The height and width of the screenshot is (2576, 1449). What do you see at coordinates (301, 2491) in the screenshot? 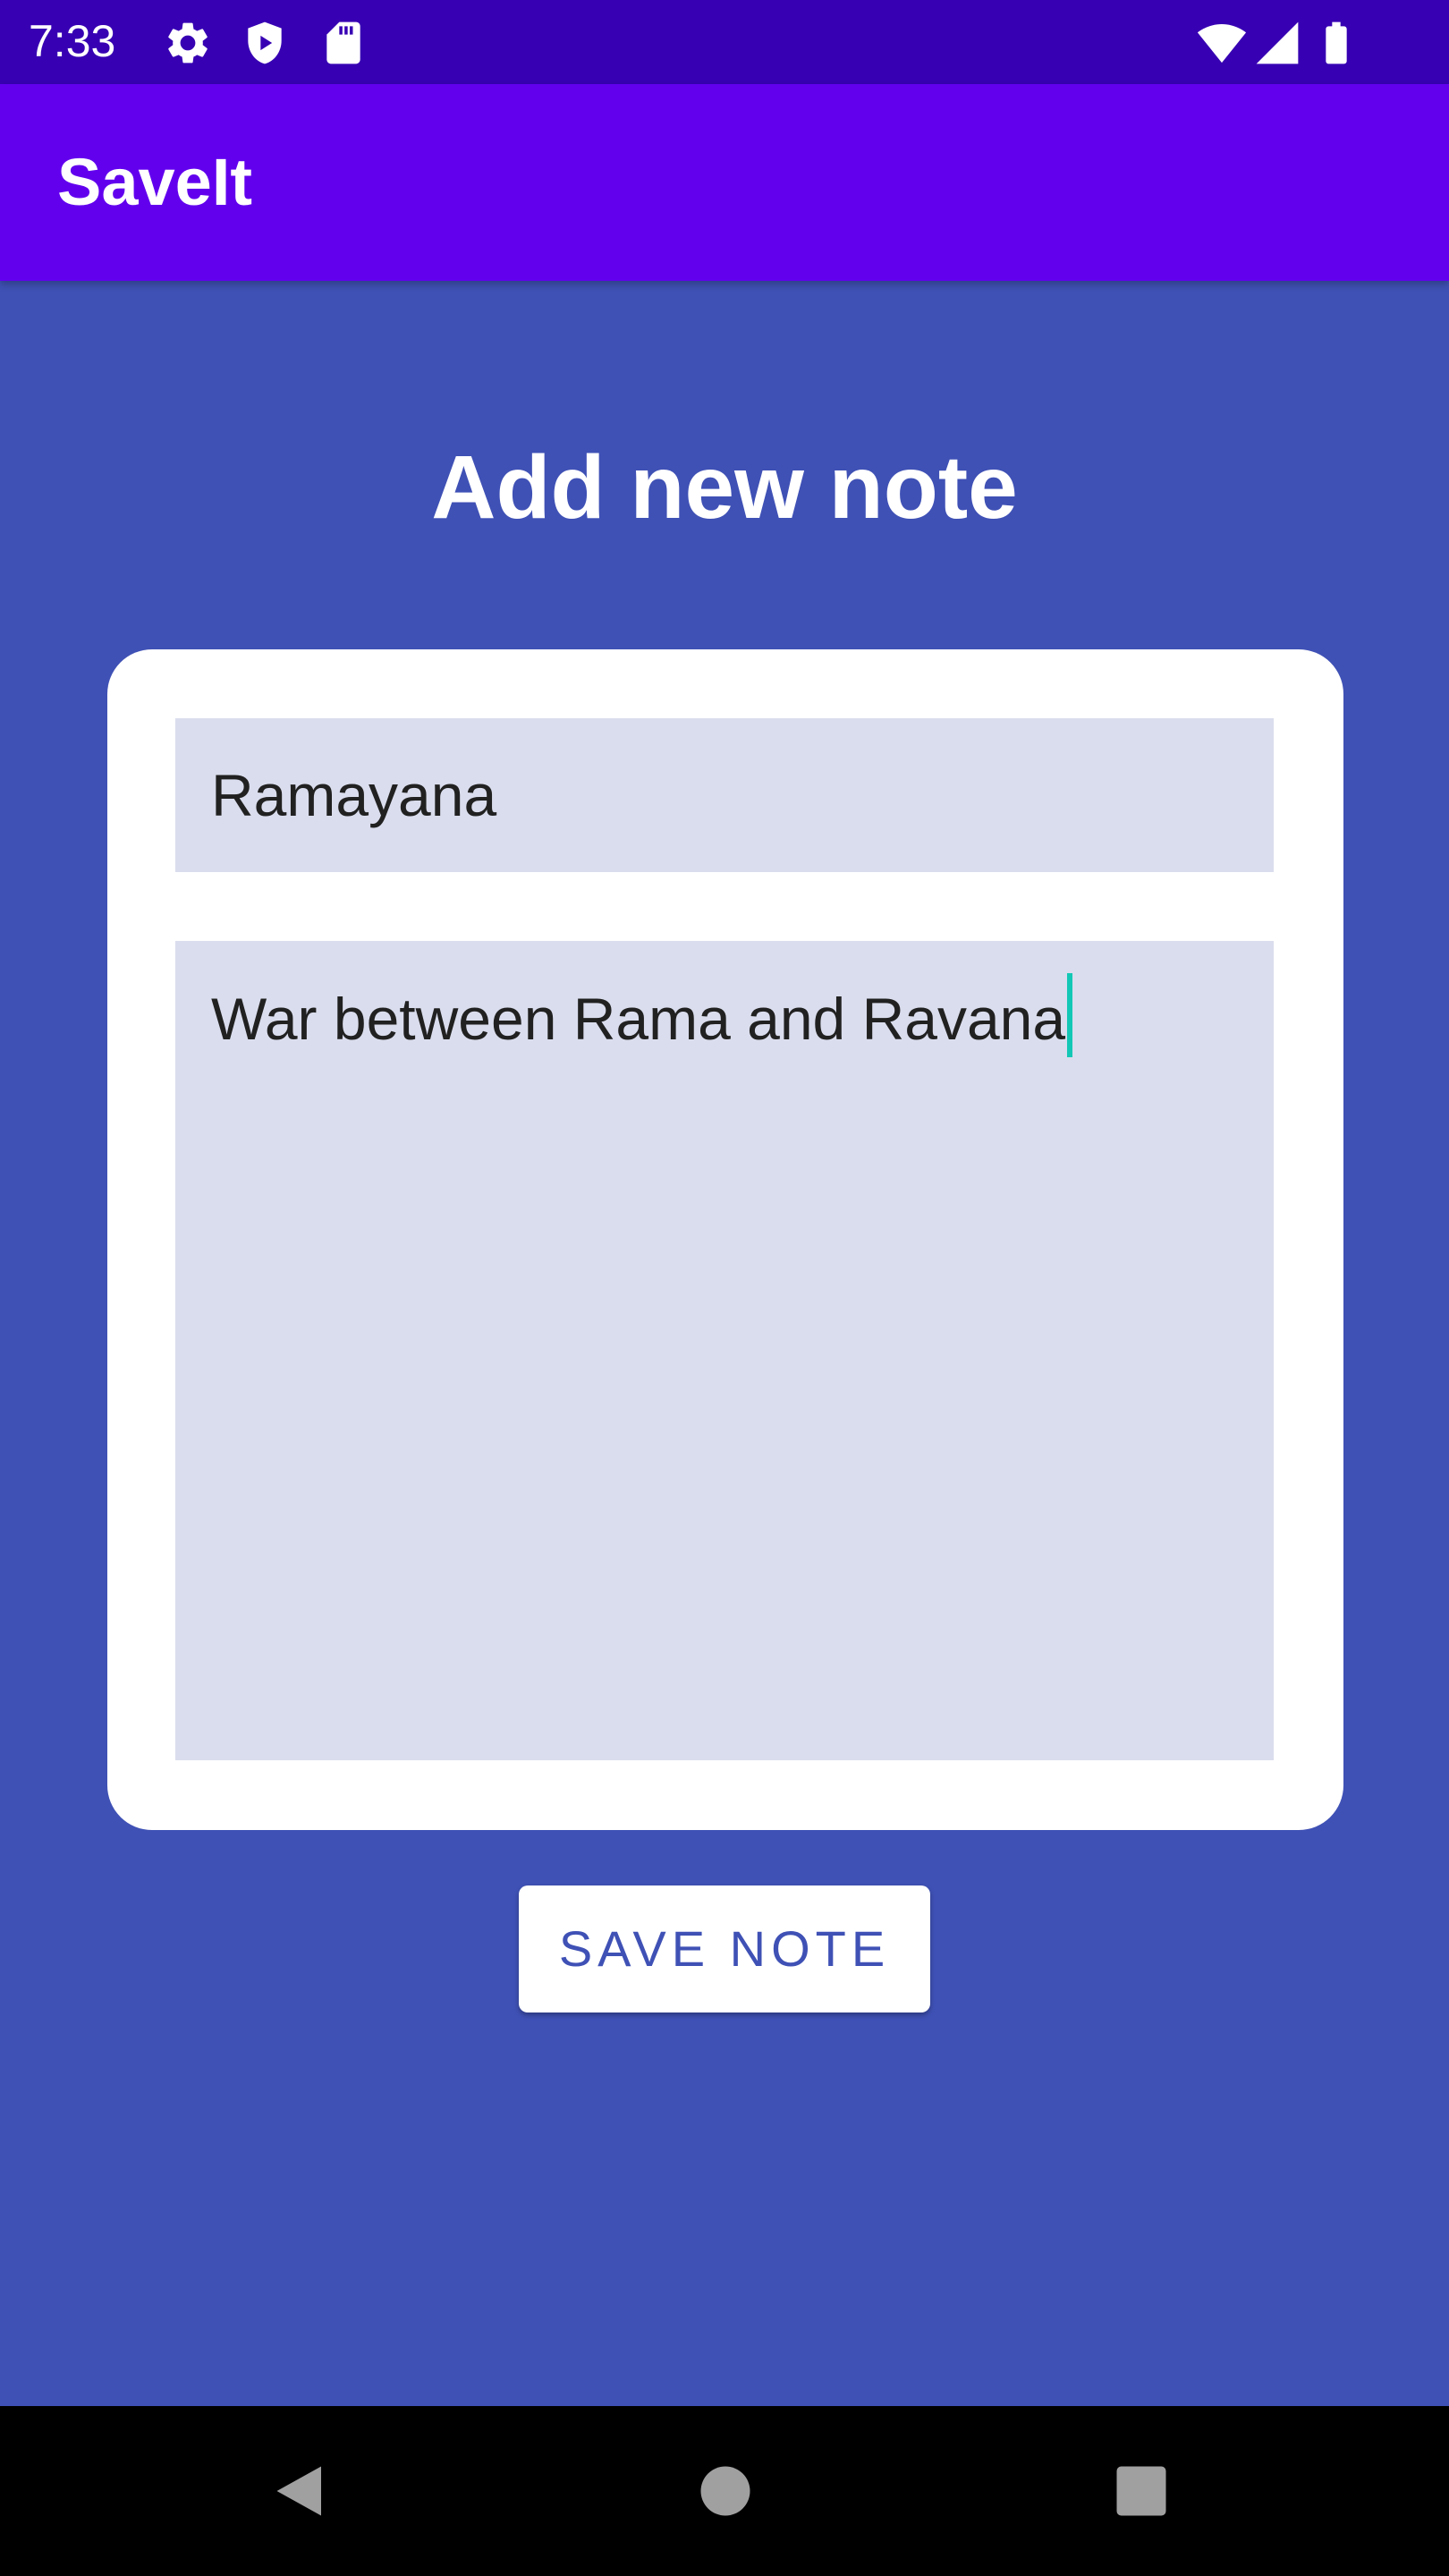
I see `back-icon` at bounding box center [301, 2491].